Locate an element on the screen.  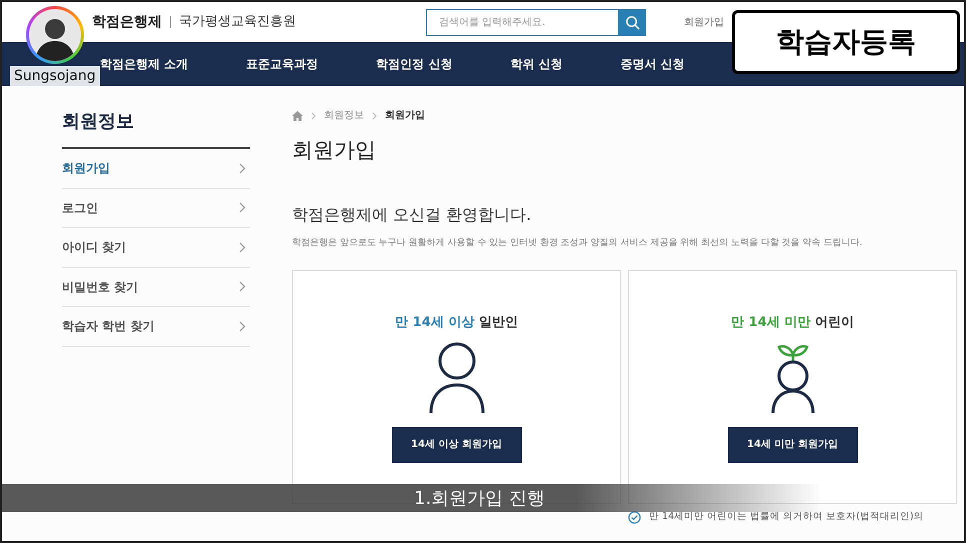
card-heading: 만 14세 이상 일반인 is located at coordinates (456, 323).